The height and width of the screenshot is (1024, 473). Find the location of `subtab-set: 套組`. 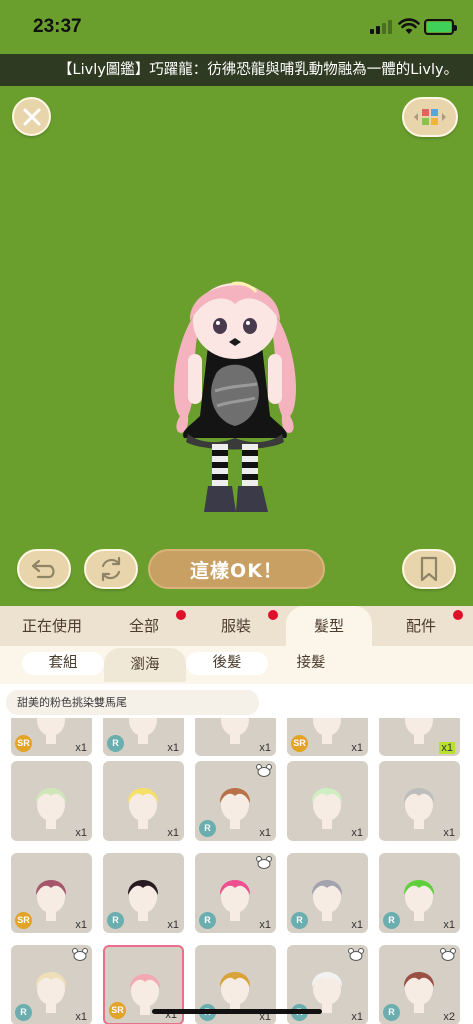

subtab-set: 套組 is located at coordinates (63, 663).